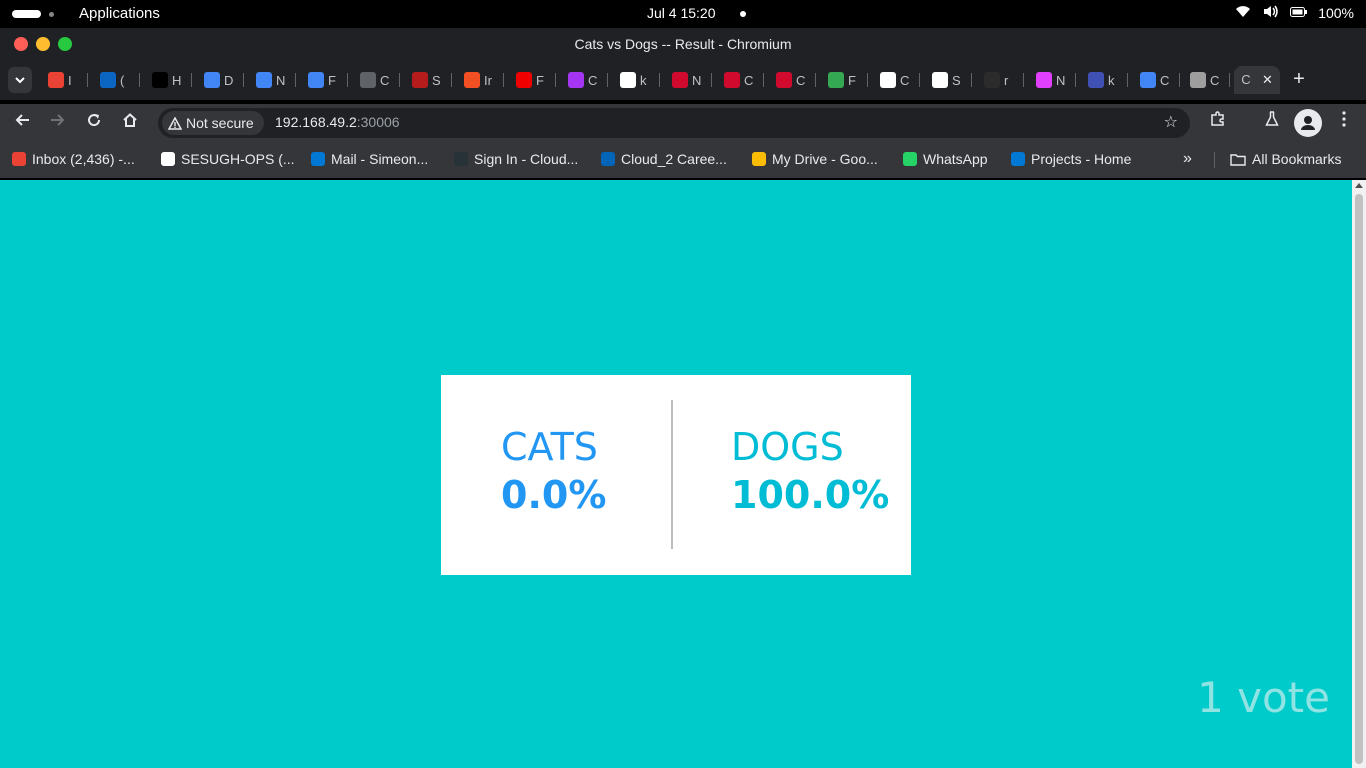 This screenshot has width=1366, height=768. Describe the element at coordinates (576, 80) in the screenshot. I see `udemy-icon` at that location.